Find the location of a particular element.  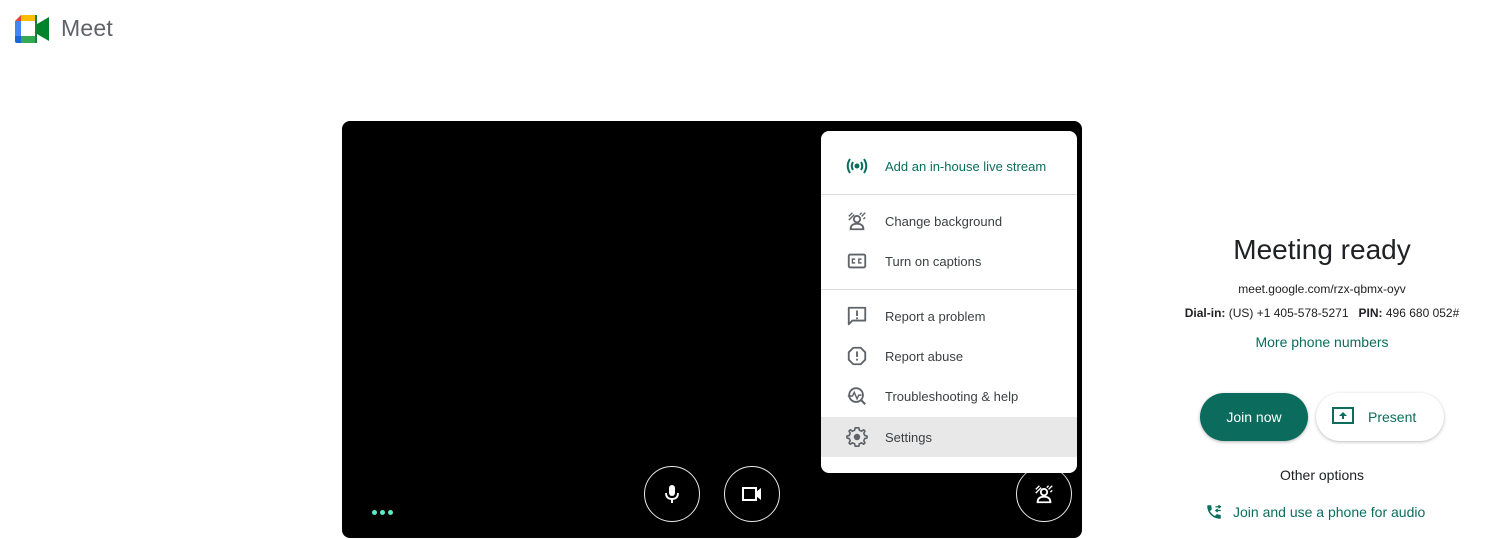

videocam-icon is located at coordinates (751, 494).